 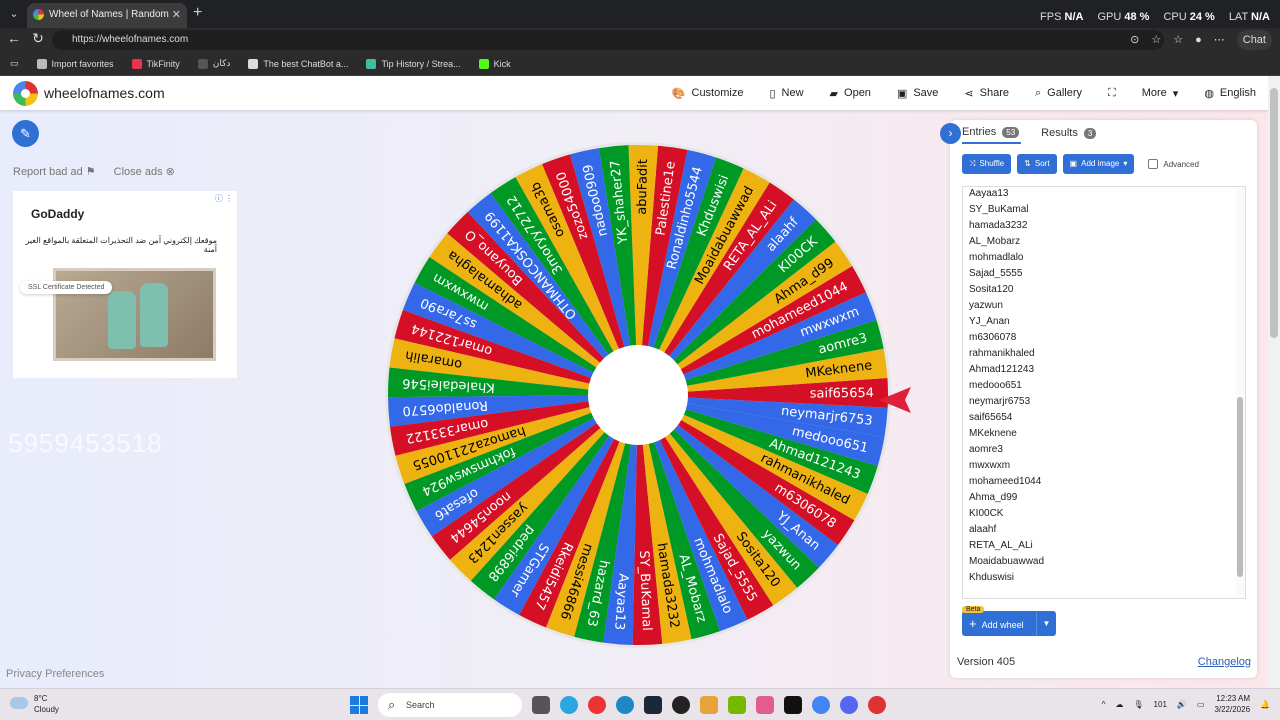 I want to click on onedrive-icon: ☁, so click(x=1119, y=704).